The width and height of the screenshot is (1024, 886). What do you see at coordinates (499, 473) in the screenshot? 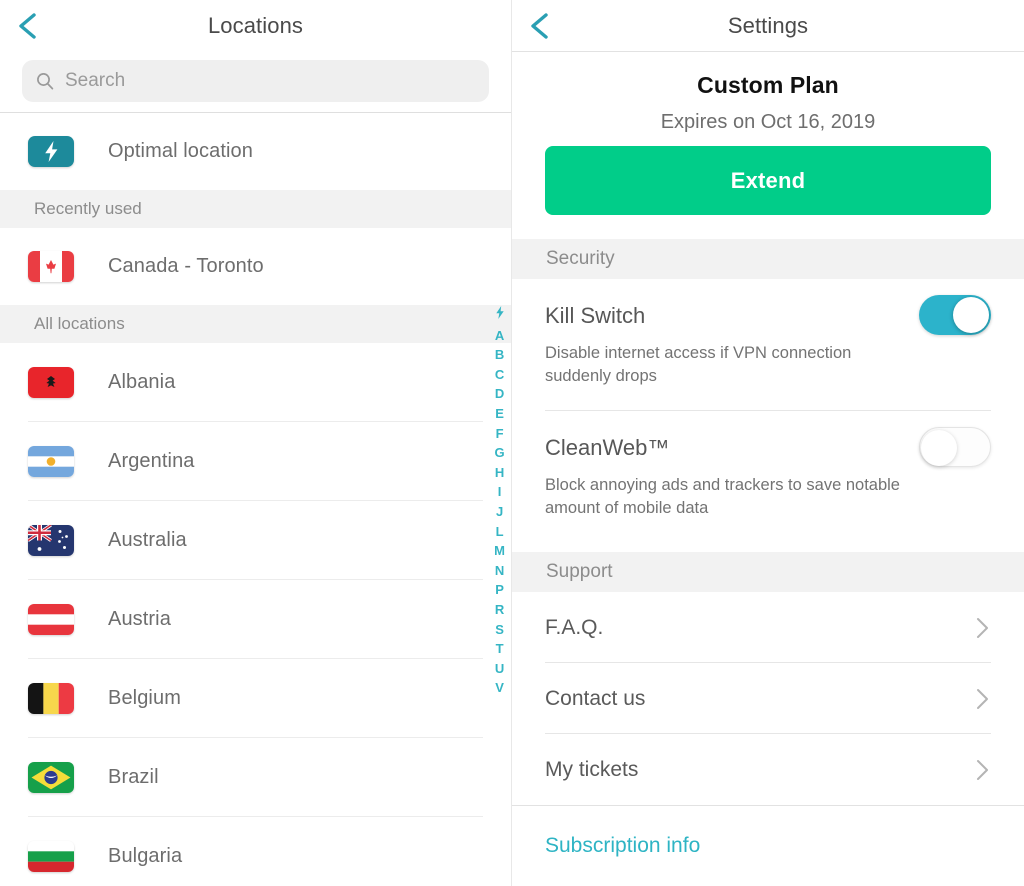
I see `index-letter: H` at bounding box center [499, 473].